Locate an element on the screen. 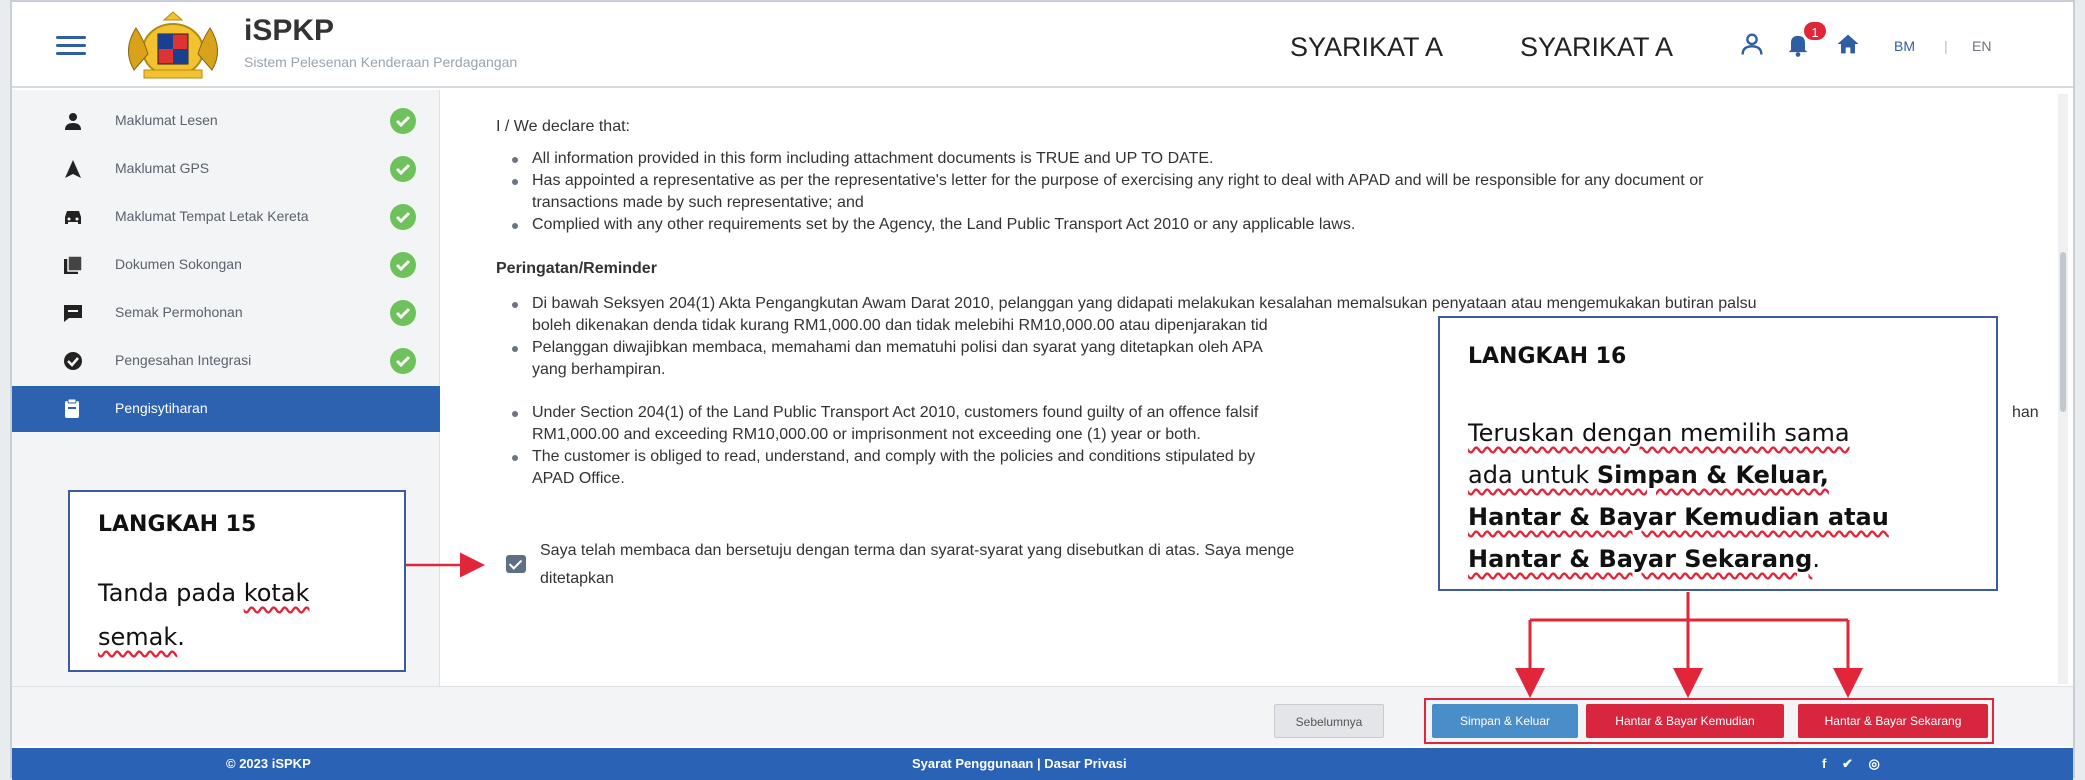 The width and height of the screenshot is (2085, 780). sidebar-item-tempat-letak-kereta: Maklumat Tempat Letak Kereta is located at coordinates (226, 217).